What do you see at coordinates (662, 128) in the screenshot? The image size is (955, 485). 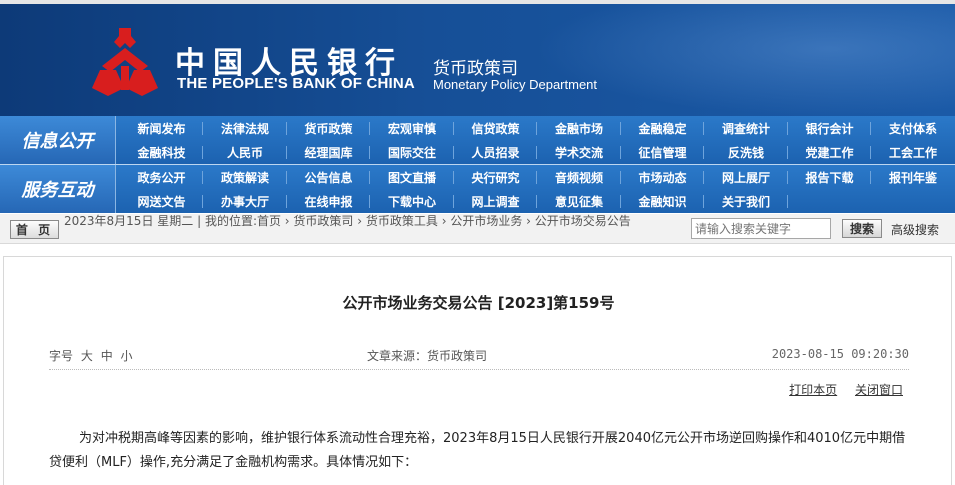 I see `nav-item-info-6: 金融稳定` at bounding box center [662, 128].